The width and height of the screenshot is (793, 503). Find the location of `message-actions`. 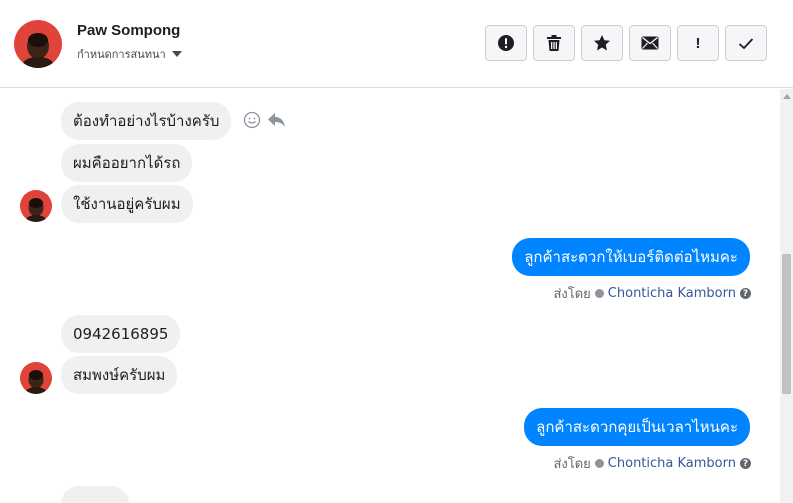

message-actions is located at coordinates (264, 120).